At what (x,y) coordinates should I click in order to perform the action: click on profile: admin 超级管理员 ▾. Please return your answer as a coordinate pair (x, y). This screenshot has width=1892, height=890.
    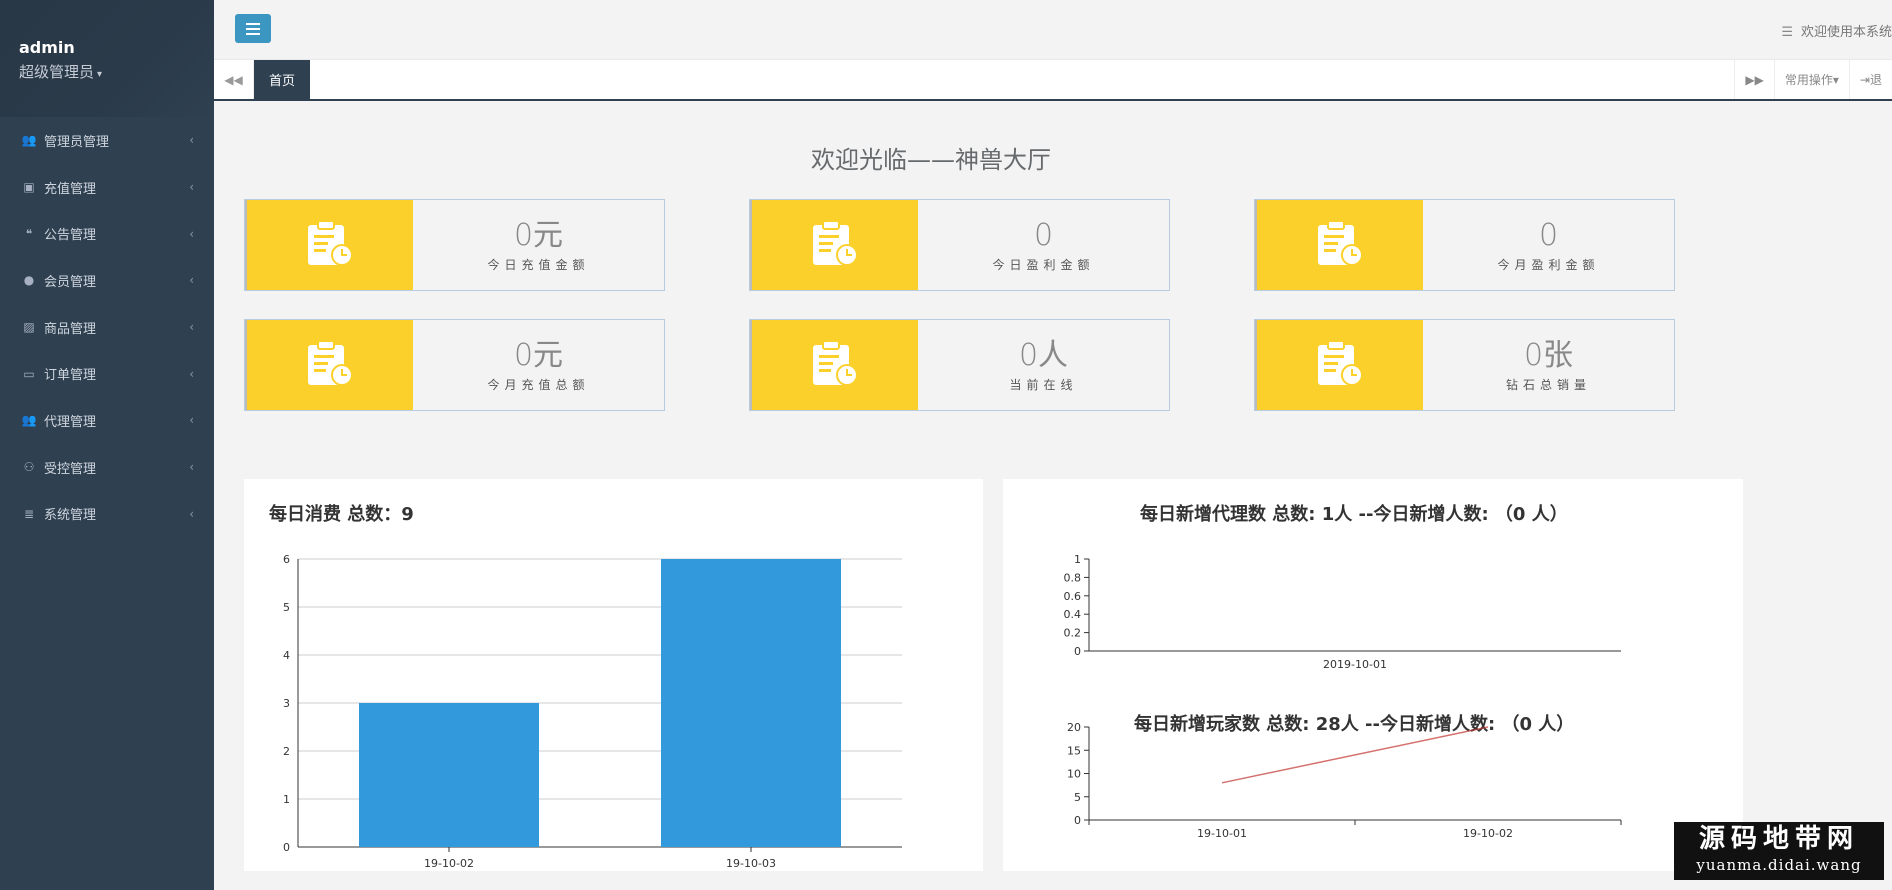
    Looking at the image, I should click on (107, 58).